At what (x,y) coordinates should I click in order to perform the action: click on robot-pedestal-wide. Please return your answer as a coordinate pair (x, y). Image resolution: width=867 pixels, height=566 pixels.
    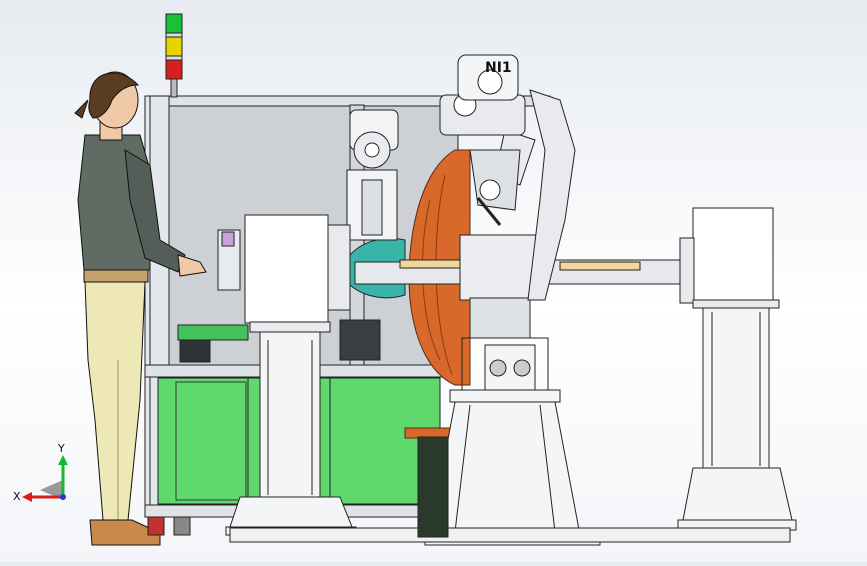
    Looking at the image, I should click on (512, 467).